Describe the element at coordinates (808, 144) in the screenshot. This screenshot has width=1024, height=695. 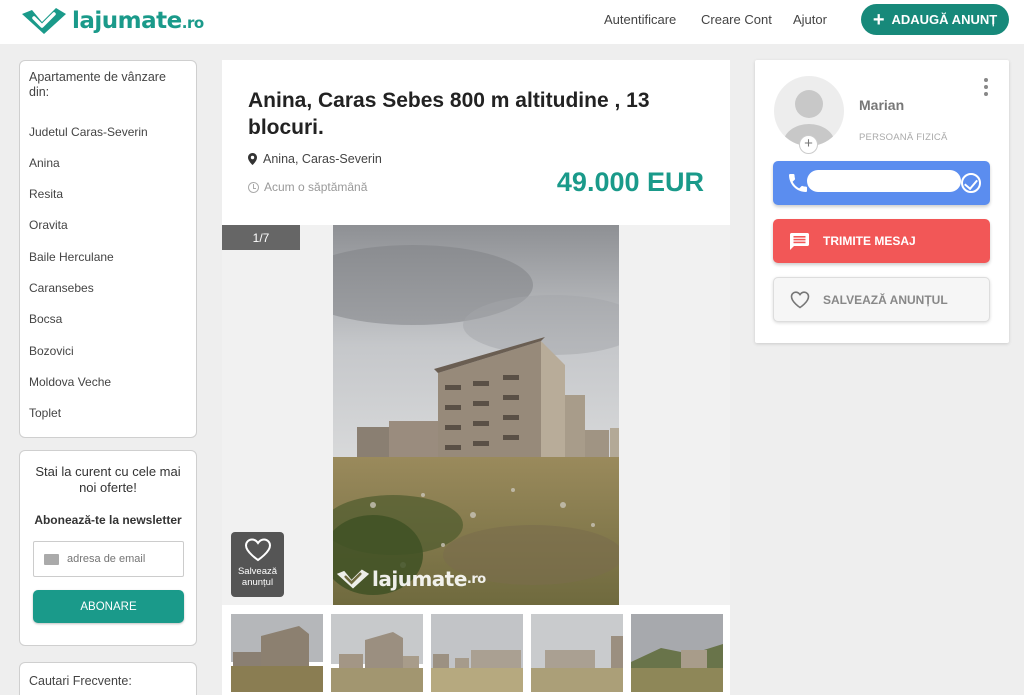
I see `add-avatar-icon: +` at that location.